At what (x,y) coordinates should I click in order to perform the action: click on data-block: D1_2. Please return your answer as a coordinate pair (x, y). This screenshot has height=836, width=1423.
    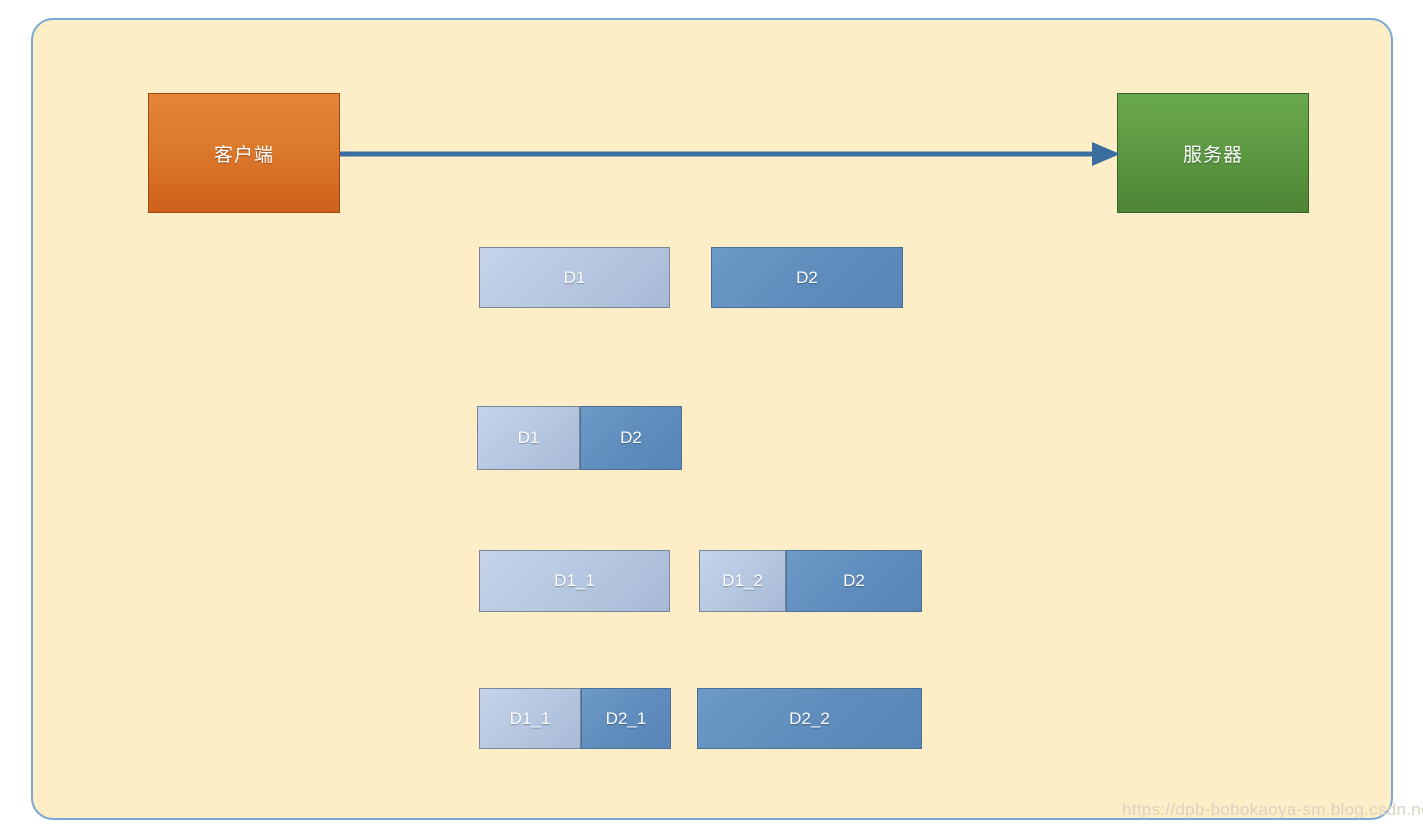
    Looking at the image, I should click on (742, 581).